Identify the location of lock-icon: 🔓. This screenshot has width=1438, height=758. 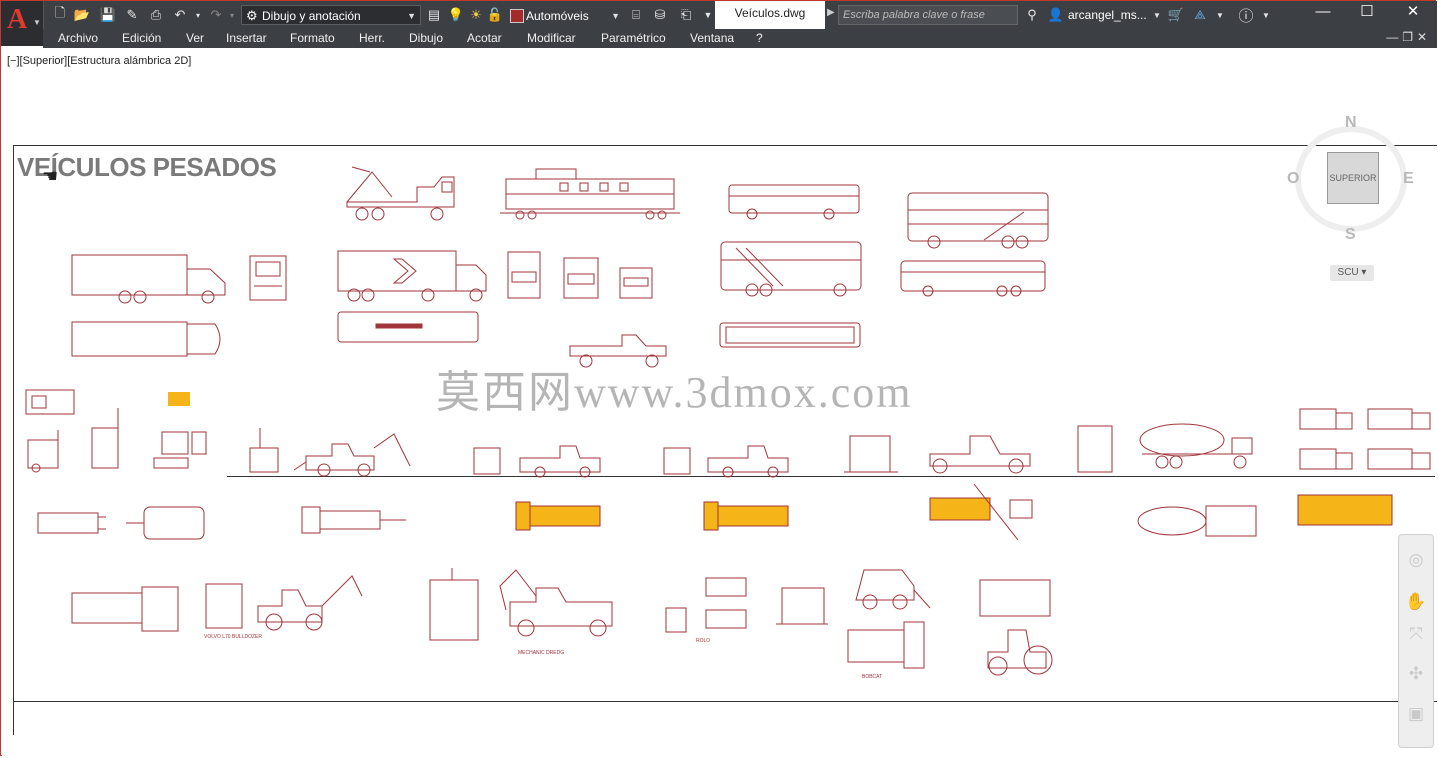
(495, 15).